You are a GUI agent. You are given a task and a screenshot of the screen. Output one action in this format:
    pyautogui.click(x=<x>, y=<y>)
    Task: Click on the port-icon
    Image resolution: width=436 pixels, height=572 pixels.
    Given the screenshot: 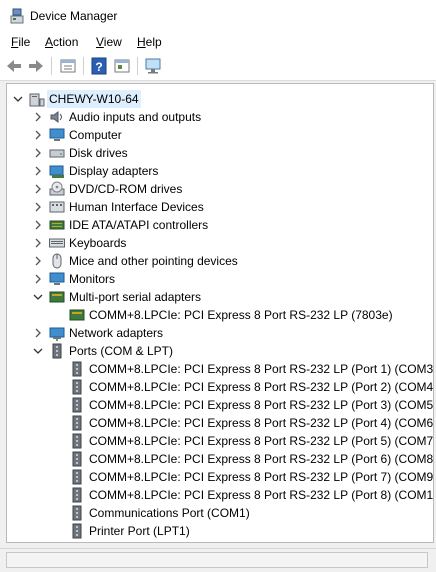 What is the action you would take?
    pyautogui.click(x=57, y=351)
    